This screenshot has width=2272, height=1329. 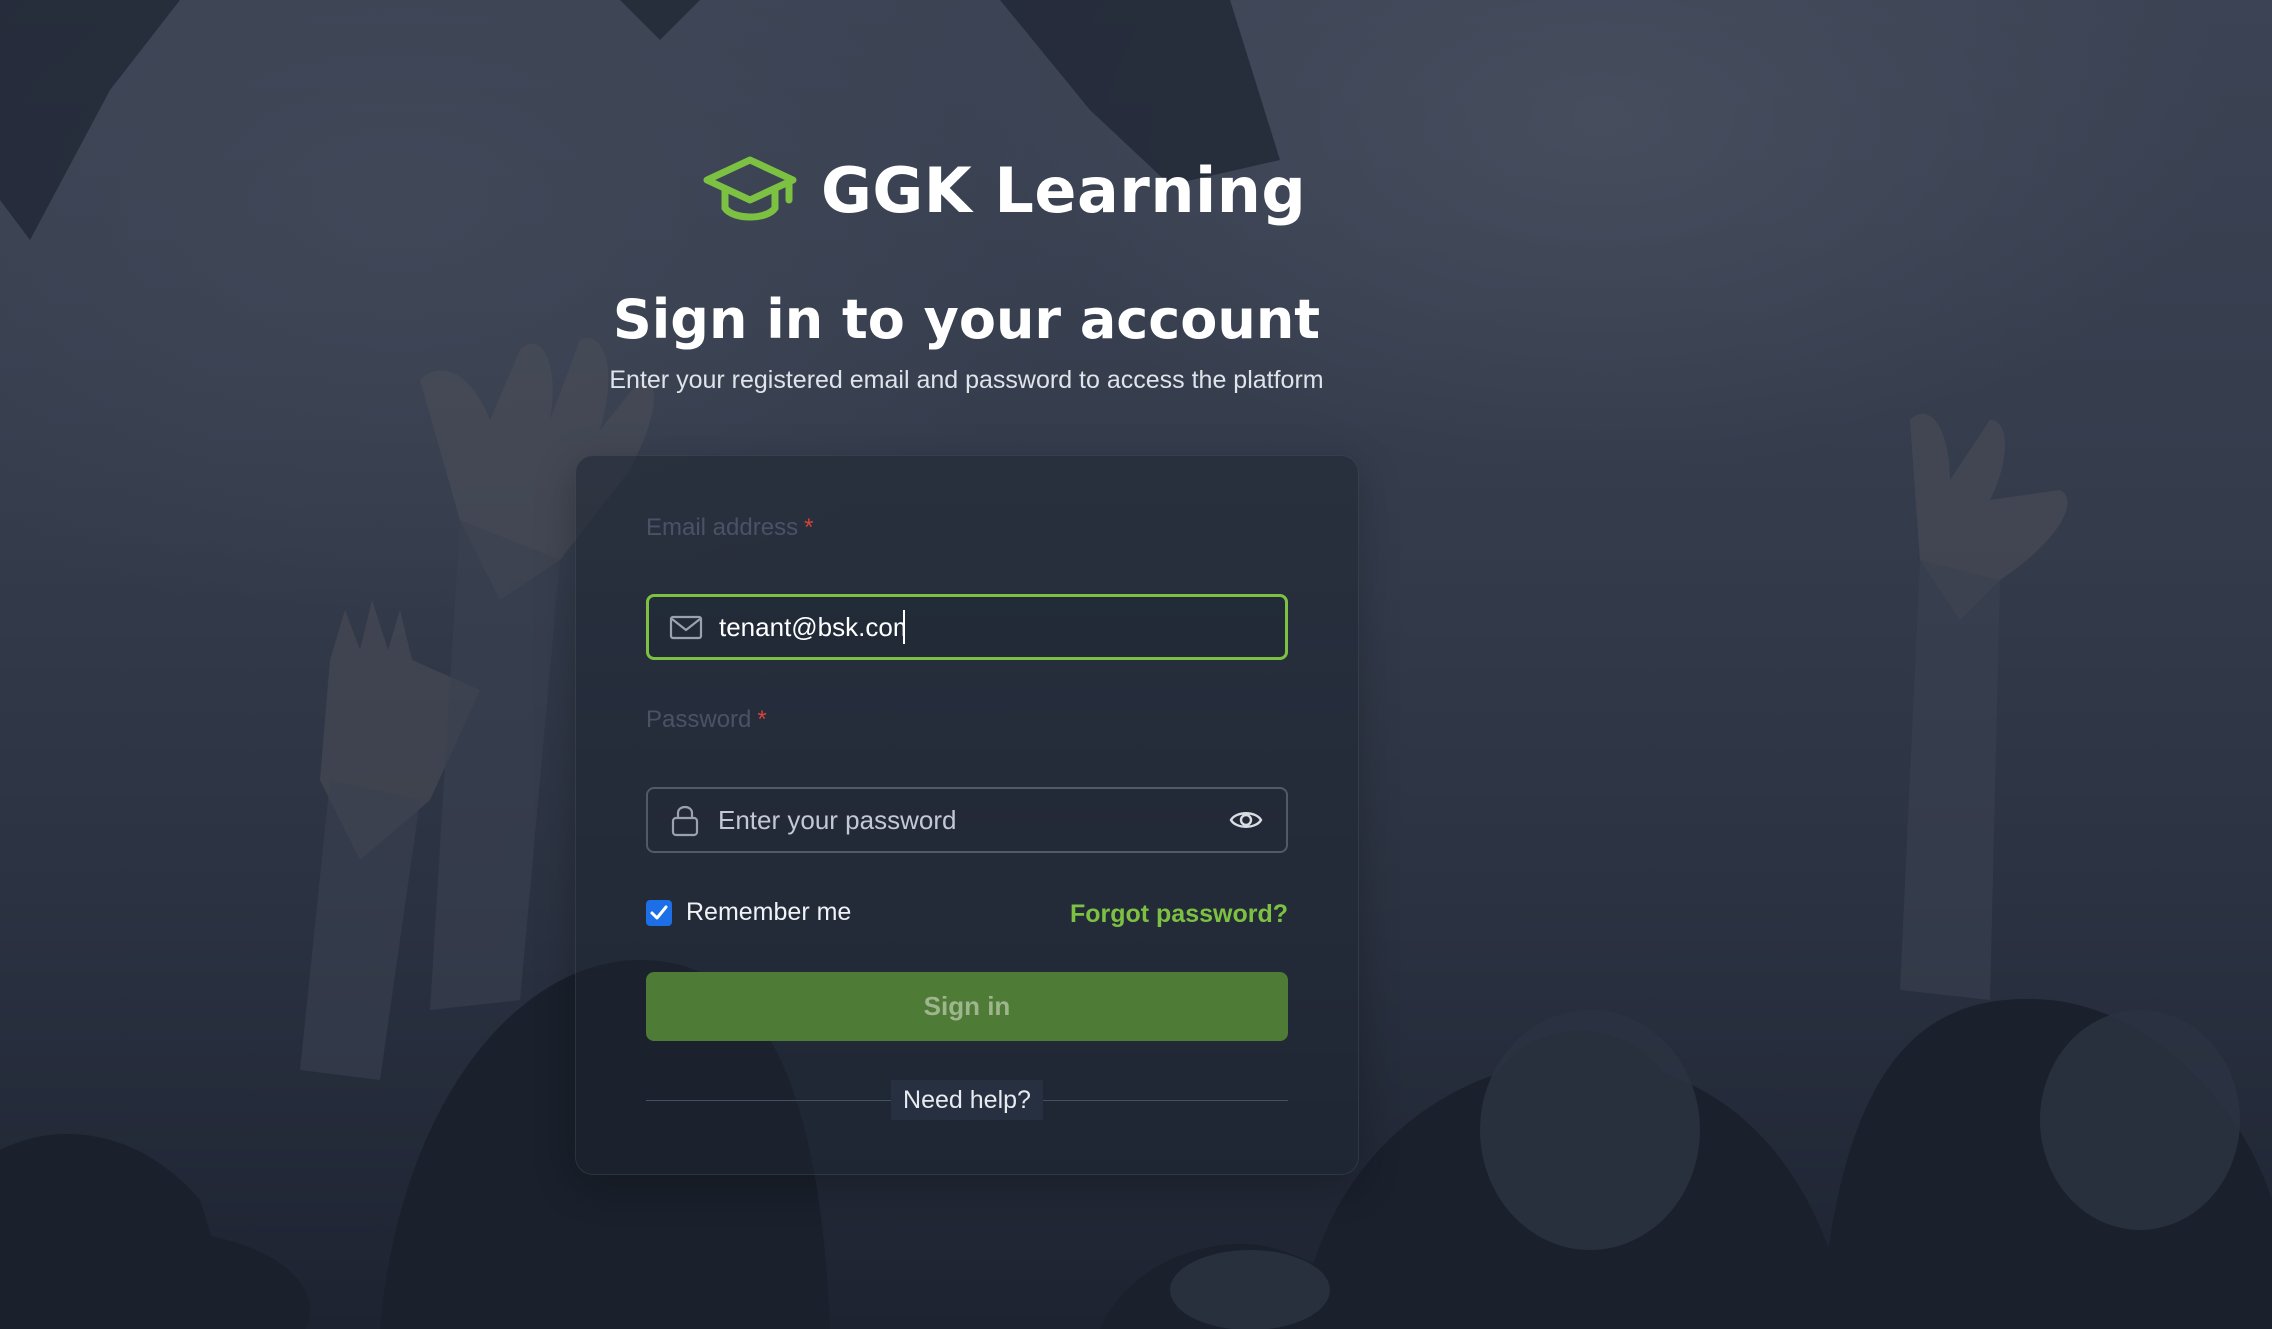 What do you see at coordinates (967, 1100) in the screenshot?
I see `need-help-link: Need help?` at bounding box center [967, 1100].